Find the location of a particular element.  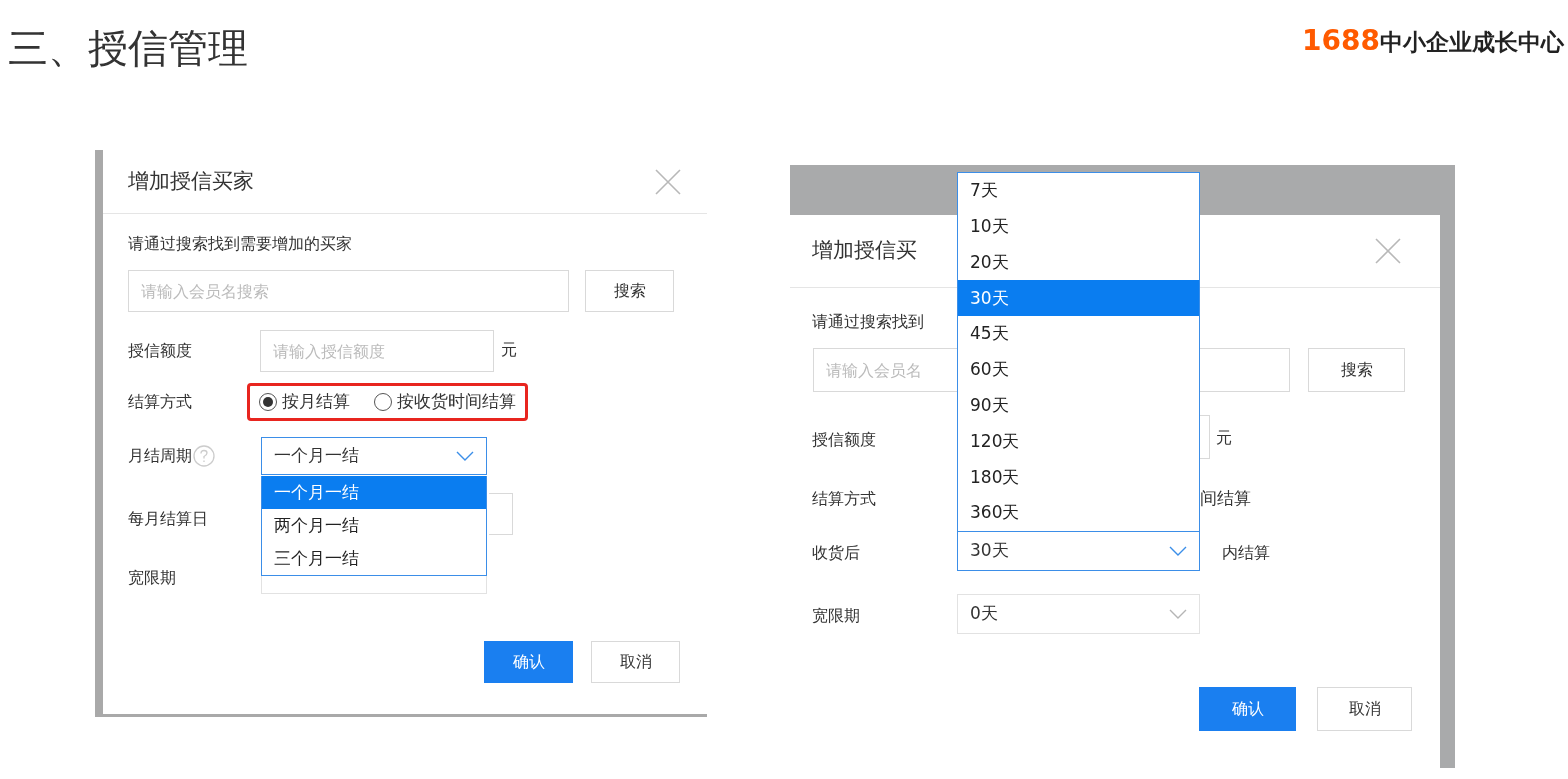

field-label: 收货后 is located at coordinates (836, 553).